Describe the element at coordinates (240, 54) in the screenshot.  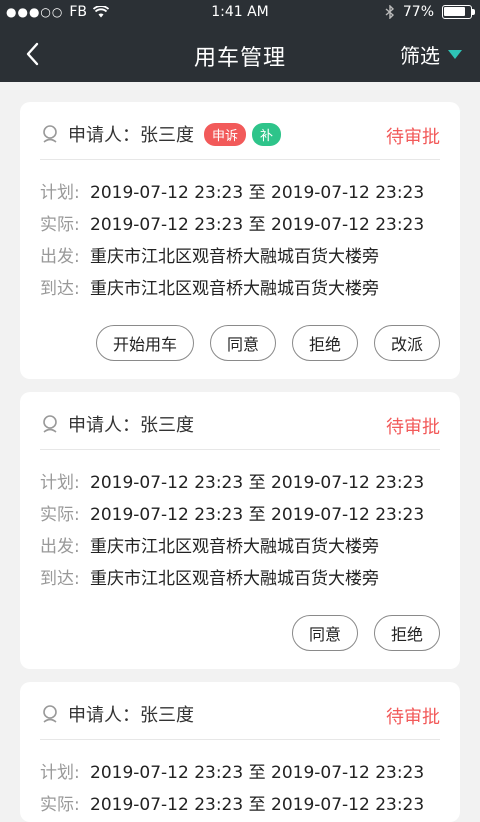
I see `nav-bar: 用车管理 筛选` at that location.